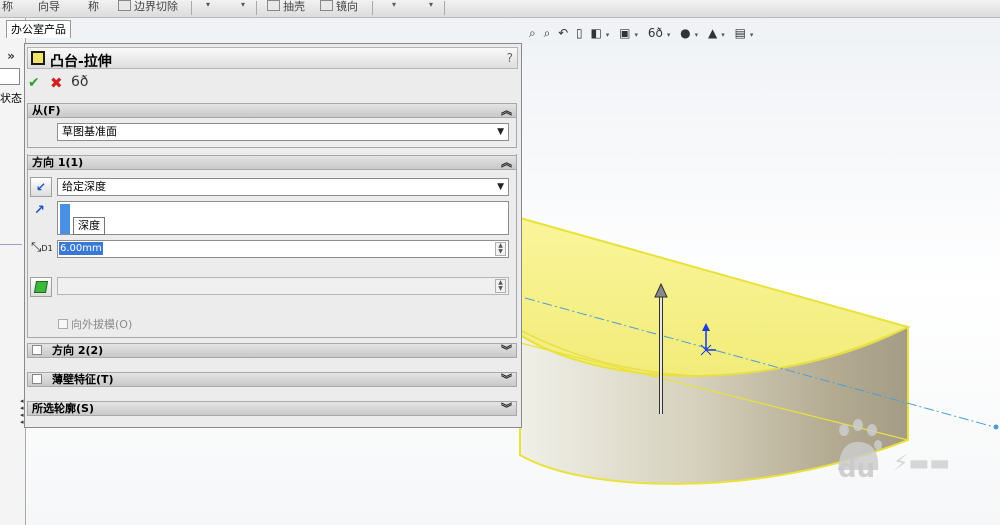 This screenshot has height=525, width=1000. Describe the element at coordinates (283, 286) in the screenshot. I see `draft-angle-input: ▲ ▼` at that location.